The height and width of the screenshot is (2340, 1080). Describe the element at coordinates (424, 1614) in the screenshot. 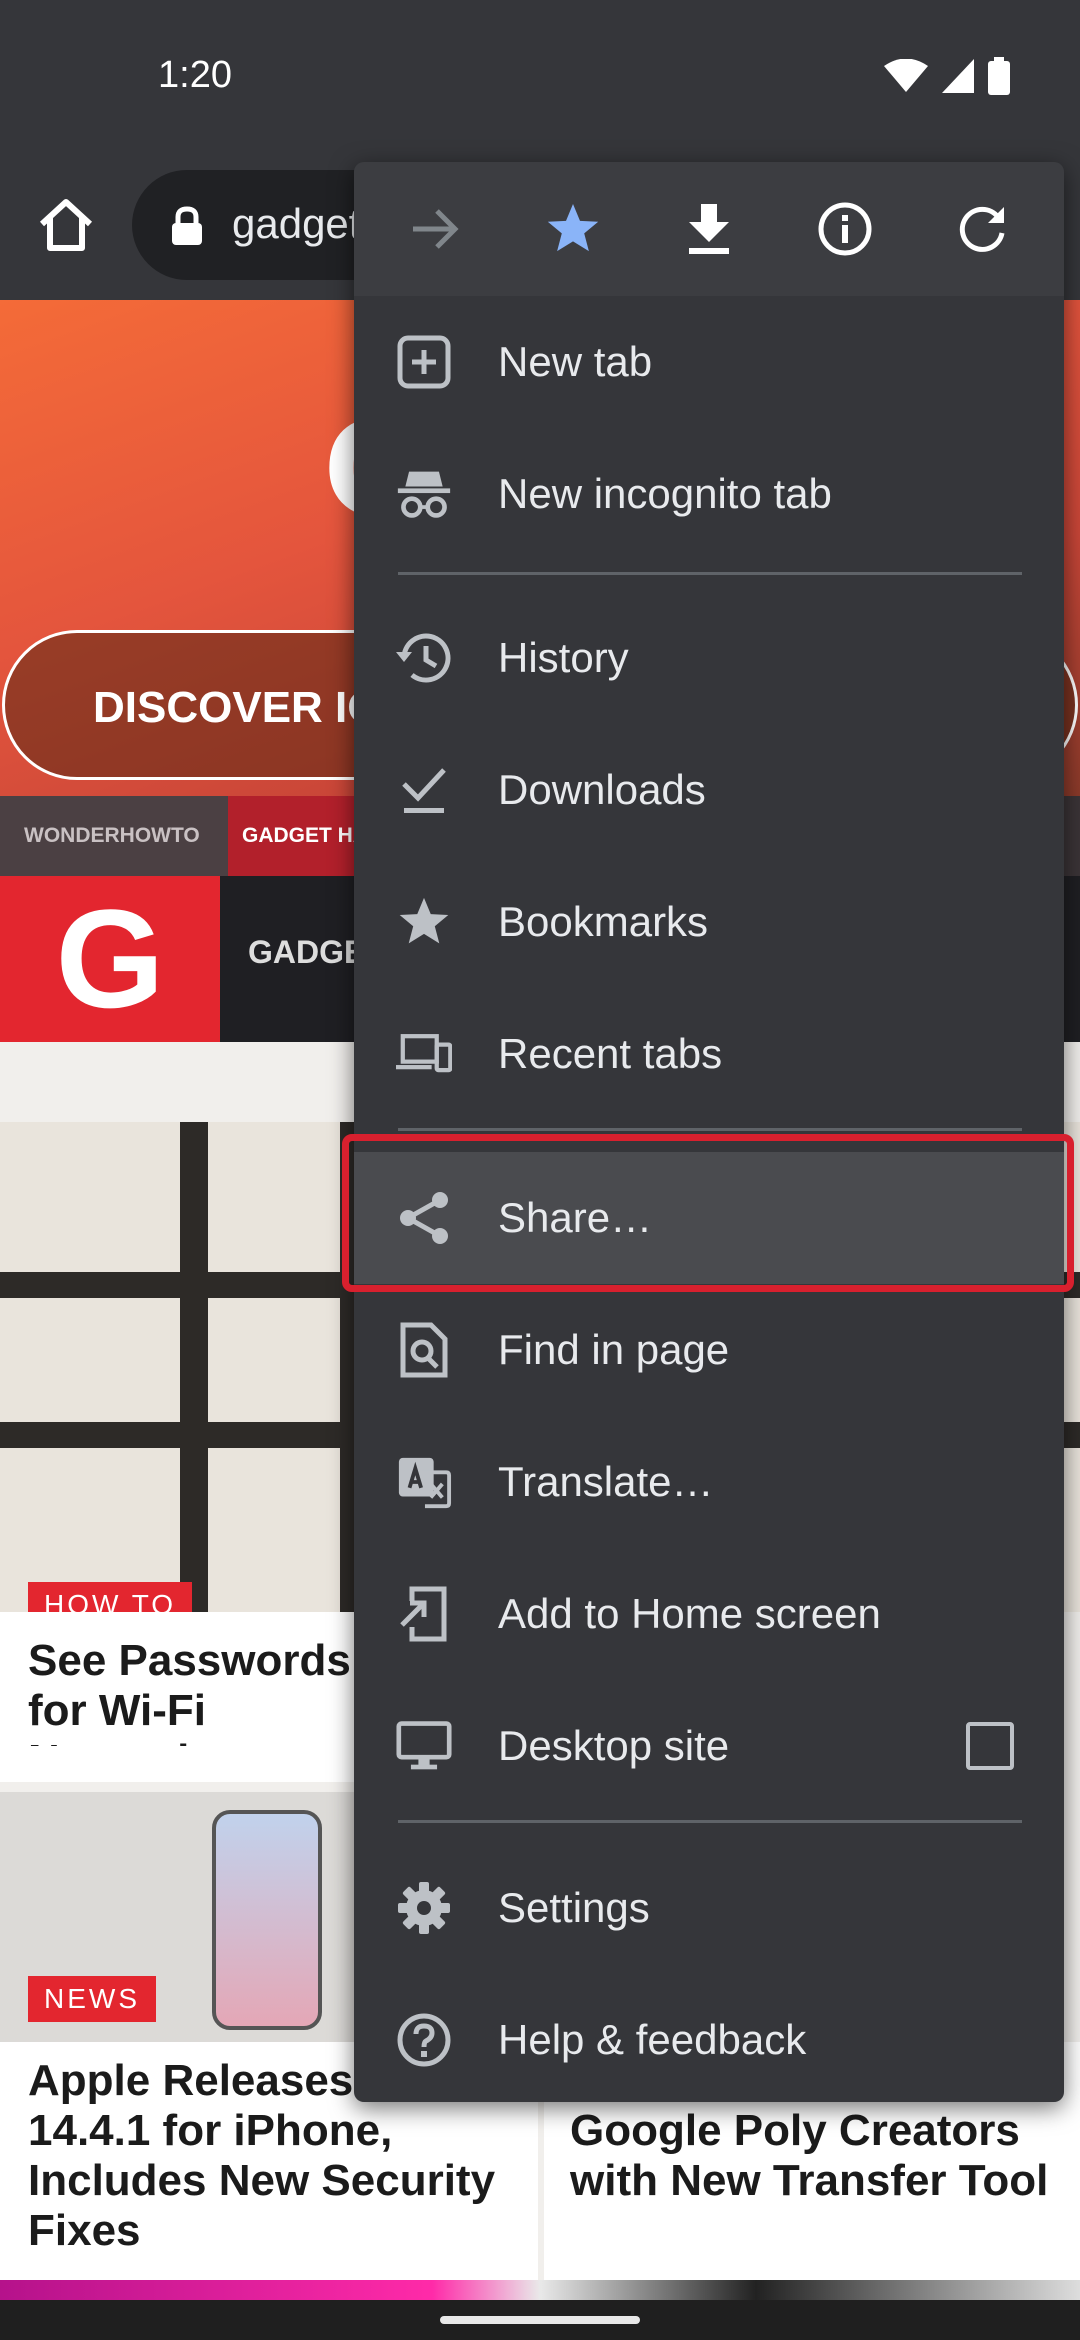

I see `add-to-home-icon` at that location.